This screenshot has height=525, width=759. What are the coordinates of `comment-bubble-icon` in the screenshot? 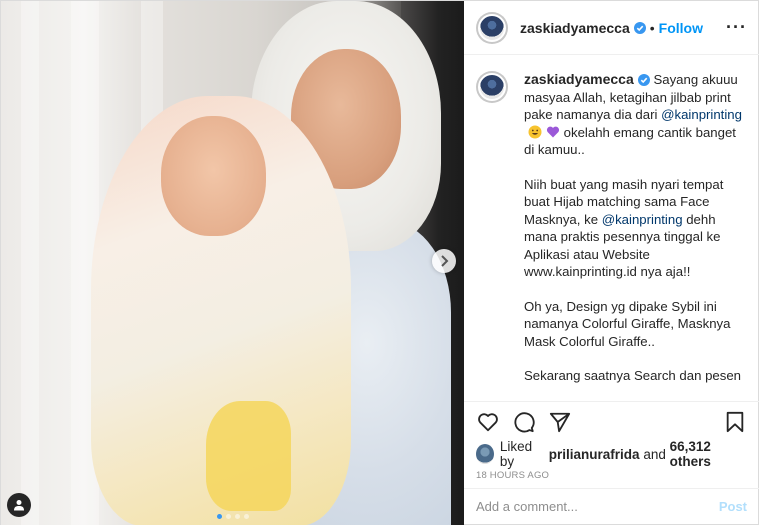 It's located at (524, 422).